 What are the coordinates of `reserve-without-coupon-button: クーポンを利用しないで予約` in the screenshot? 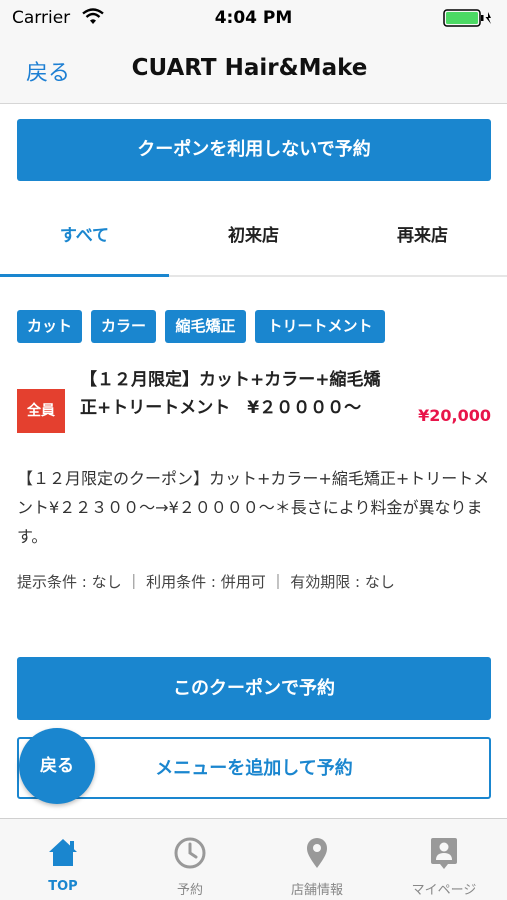 It's located at (254, 150).